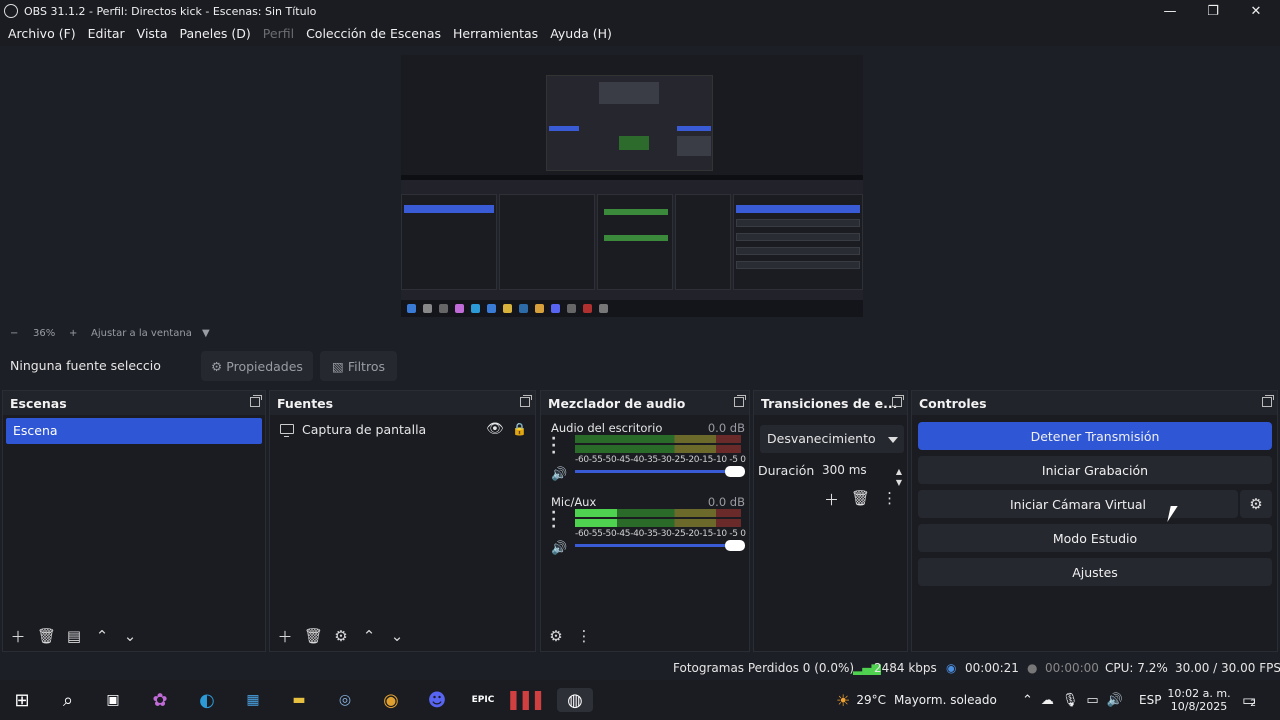 The height and width of the screenshot is (720, 1280). Describe the element at coordinates (764, 668) in the screenshot. I see `dropped-frames: Fotogramas Perdidos 0 (0.0%)` at that location.